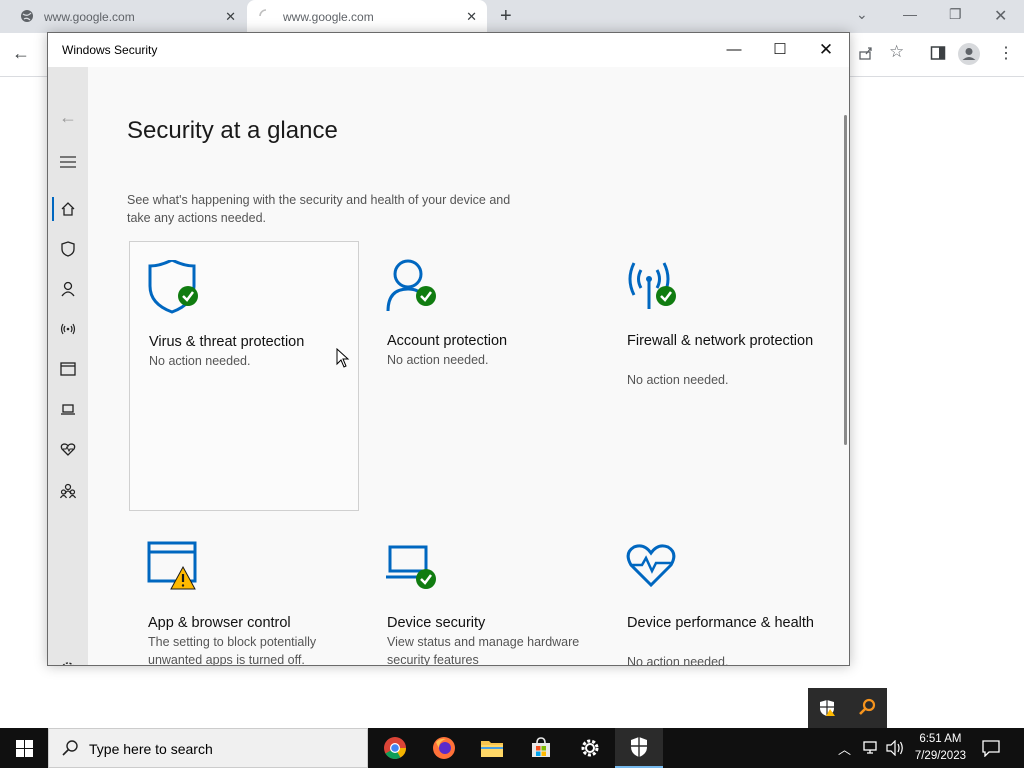 This screenshot has width=1024, height=768. What do you see at coordinates (177, 569) in the screenshot?
I see `app-browser-warning-icon` at bounding box center [177, 569].